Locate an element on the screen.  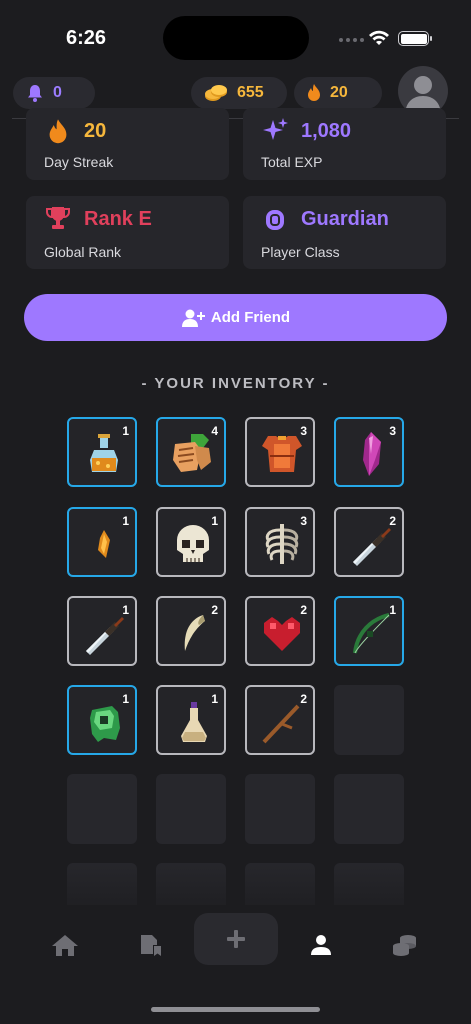
dynamic-island is located at coordinates (236, 38).